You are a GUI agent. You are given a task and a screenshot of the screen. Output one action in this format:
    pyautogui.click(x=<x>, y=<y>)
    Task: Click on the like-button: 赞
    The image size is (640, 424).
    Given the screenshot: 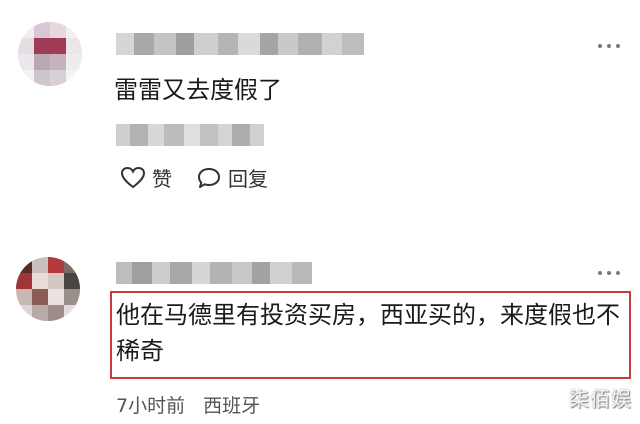 What is the action you would take?
    pyautogui.click(x=146, y=177)
    